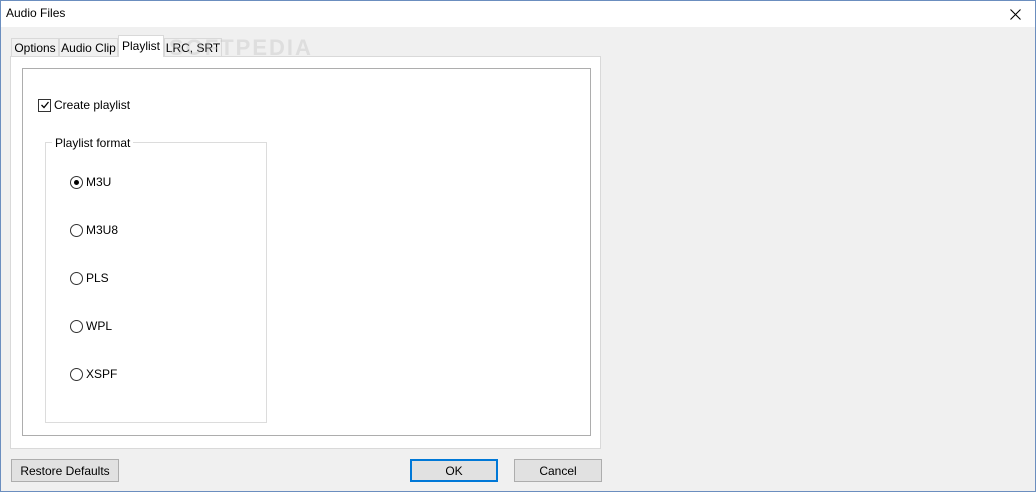  I want to click on radio-m3u: M3U, so click(90, 182).